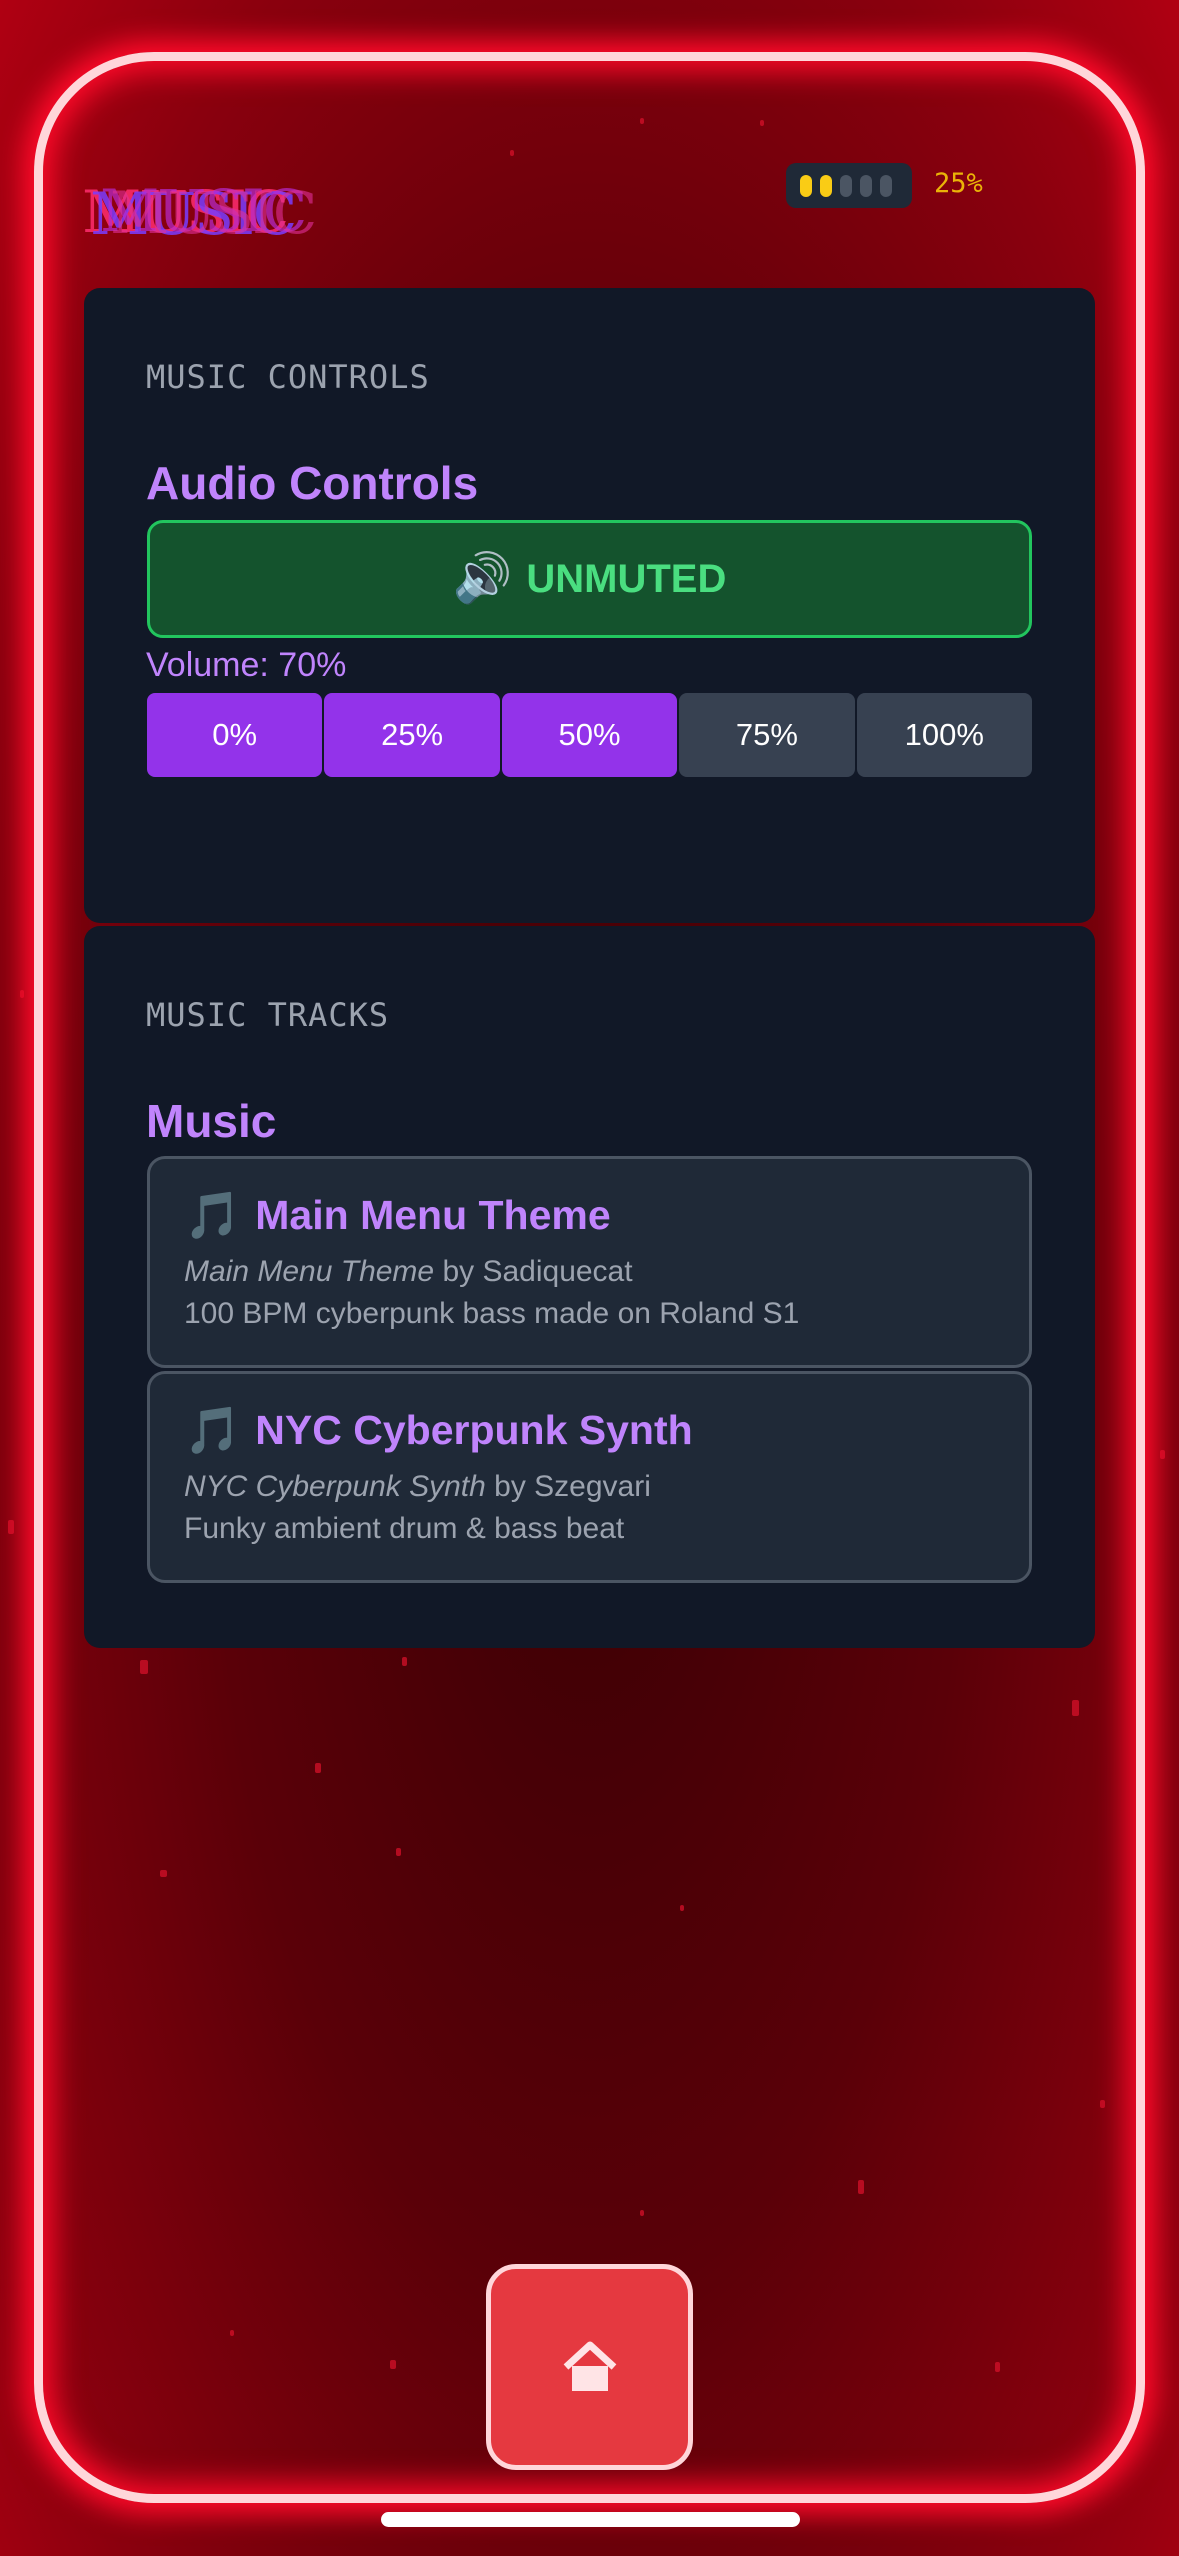 The image size is (1179, 2556). Describe the element at coordinates (235, 735) in the screenshot. I see `volume-option-0: 0%` at that location.